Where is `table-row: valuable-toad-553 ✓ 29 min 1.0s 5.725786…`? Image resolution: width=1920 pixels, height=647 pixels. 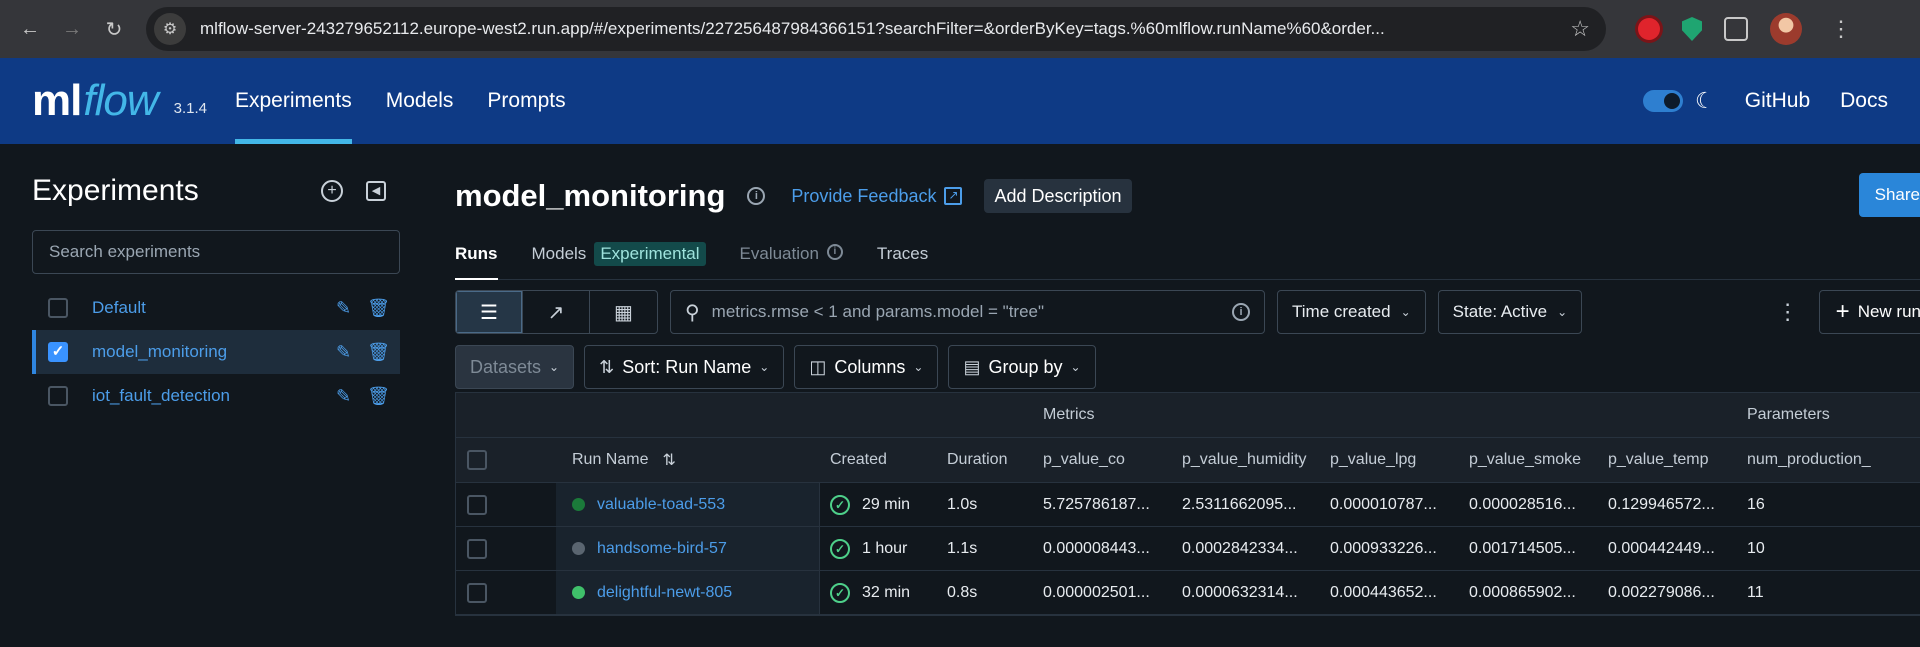 table-row: valuable-toad-553 ✓ 29 min 1.0s 5.725786… is located at coordinates (1188, 505).